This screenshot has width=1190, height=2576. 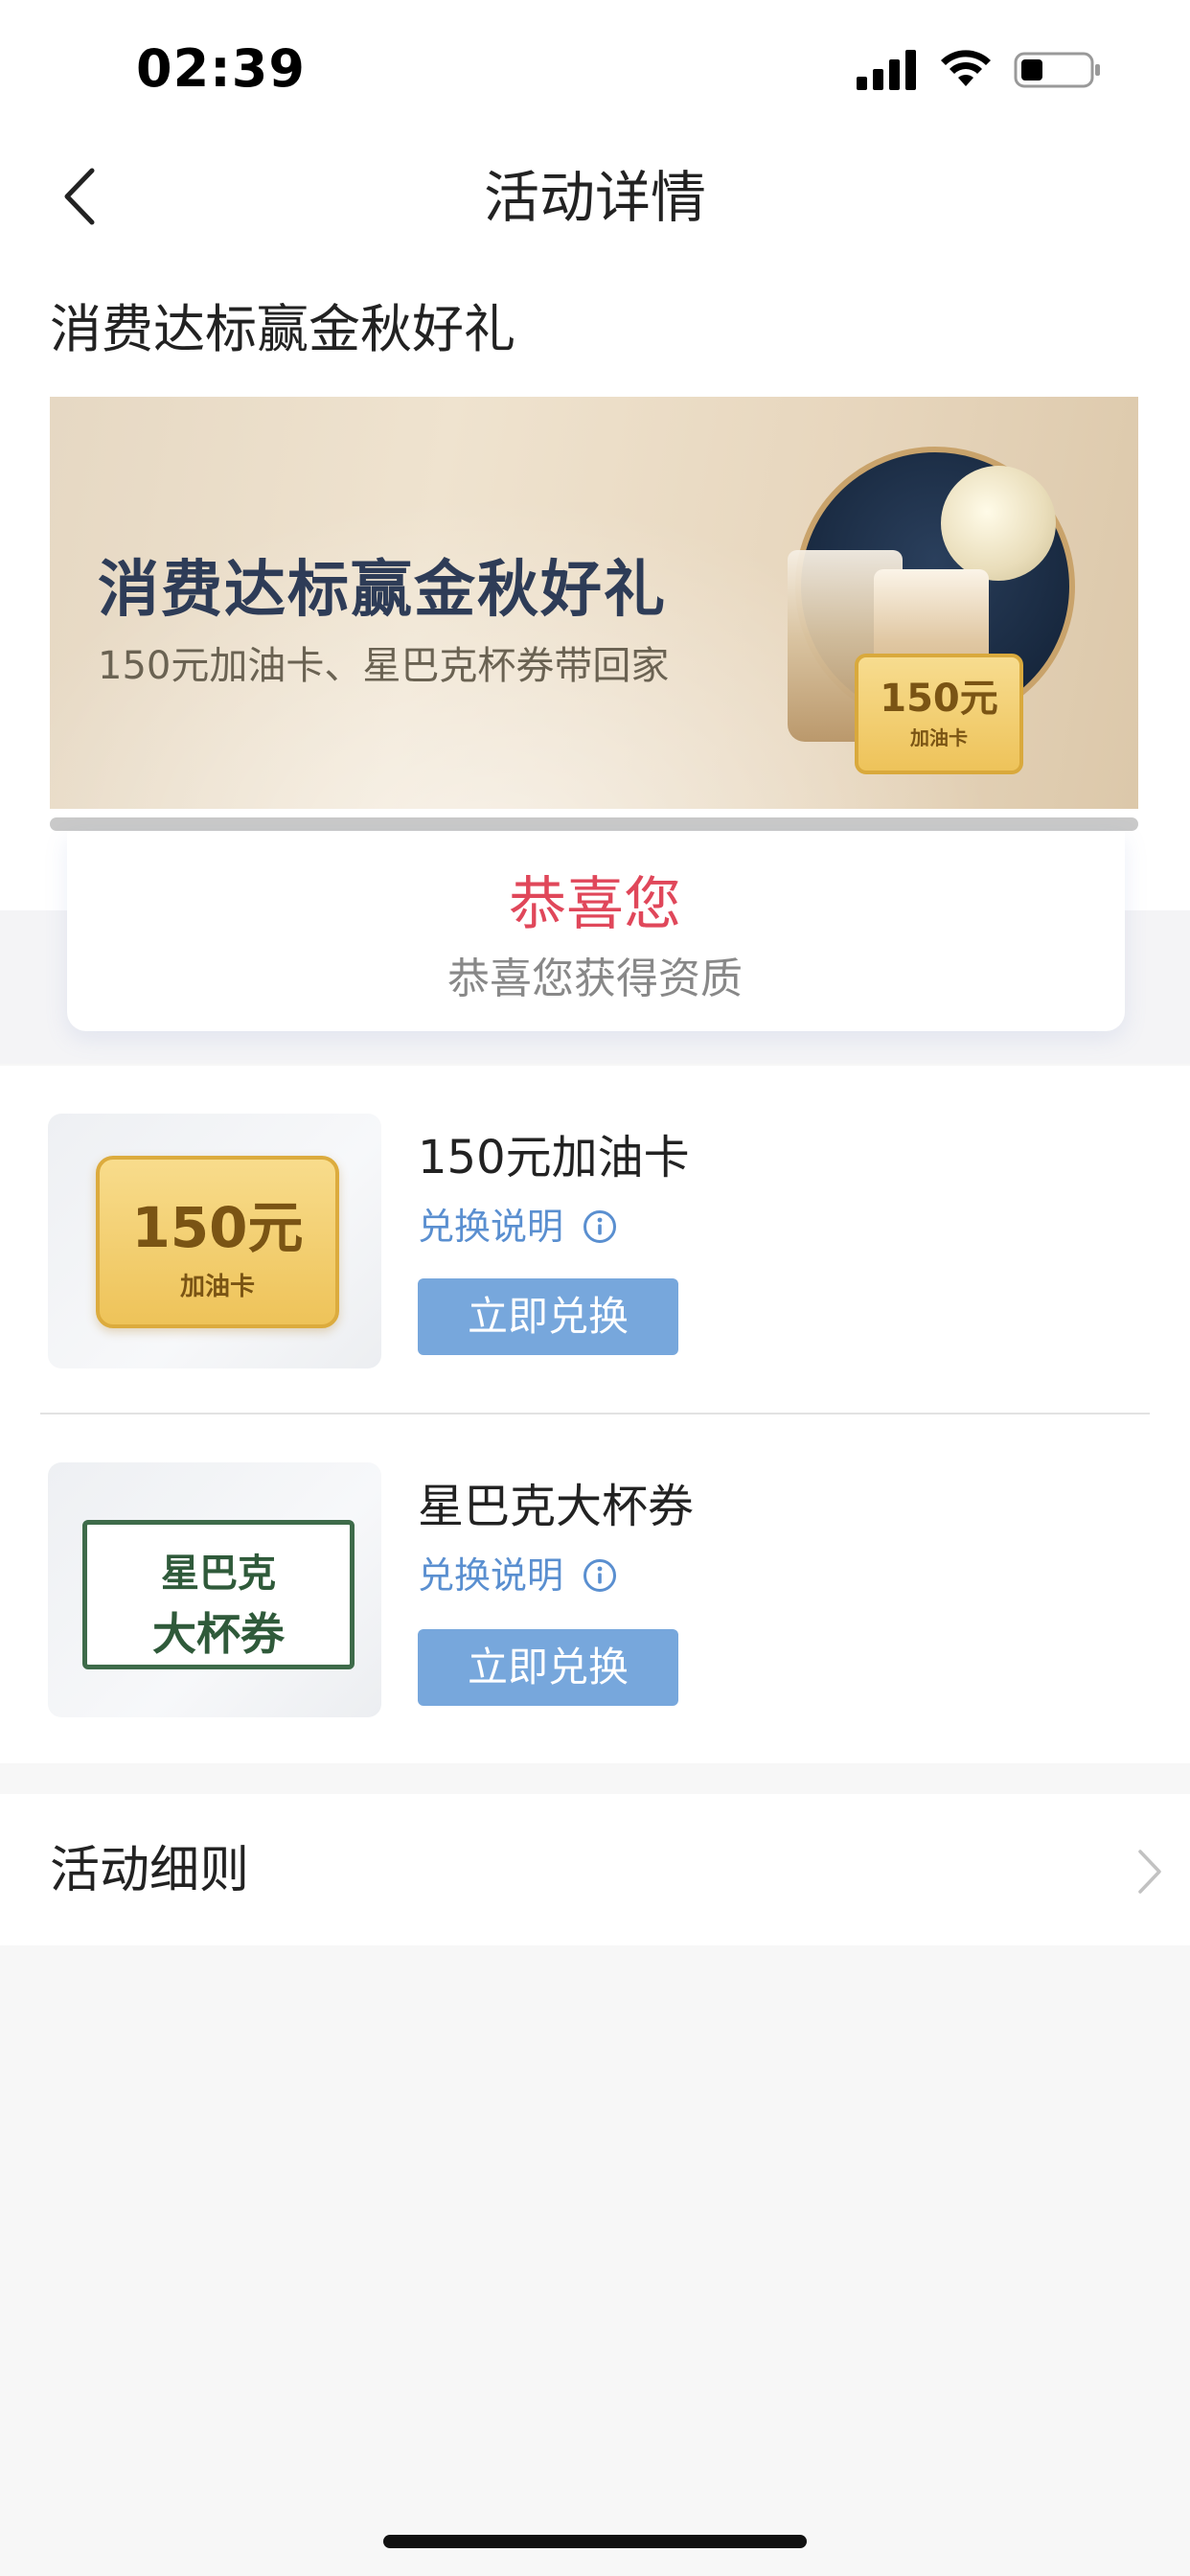 I want to click on starbucks-coupon-image: 星巴克 大杯券, so click(x=218, y=1594).